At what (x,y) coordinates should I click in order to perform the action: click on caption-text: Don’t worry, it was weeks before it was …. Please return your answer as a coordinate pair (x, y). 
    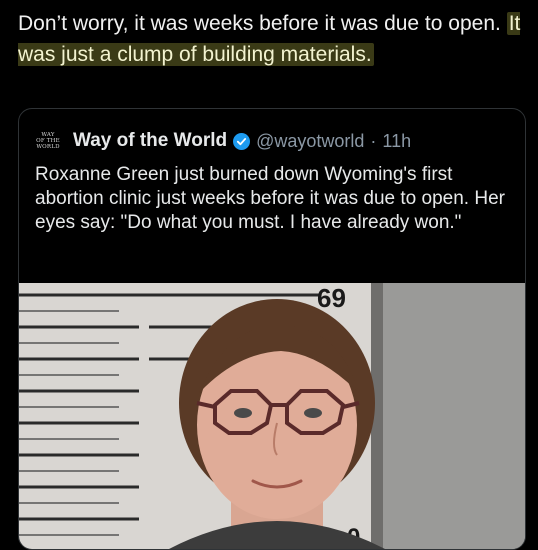
    Looking at the image, I should click on (259, 23).